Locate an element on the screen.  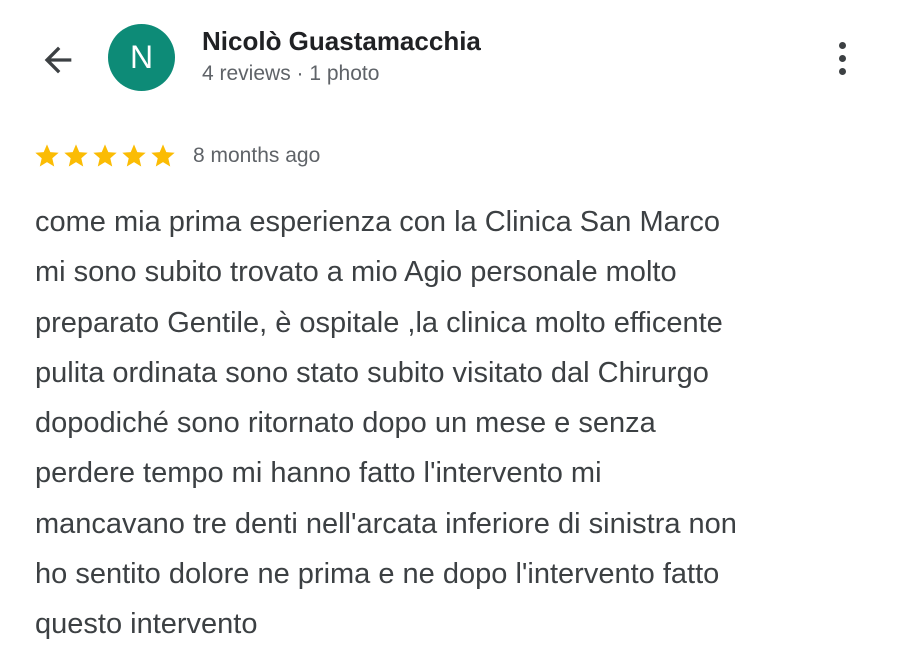
more-options-button is located at coordinates (842, 58).